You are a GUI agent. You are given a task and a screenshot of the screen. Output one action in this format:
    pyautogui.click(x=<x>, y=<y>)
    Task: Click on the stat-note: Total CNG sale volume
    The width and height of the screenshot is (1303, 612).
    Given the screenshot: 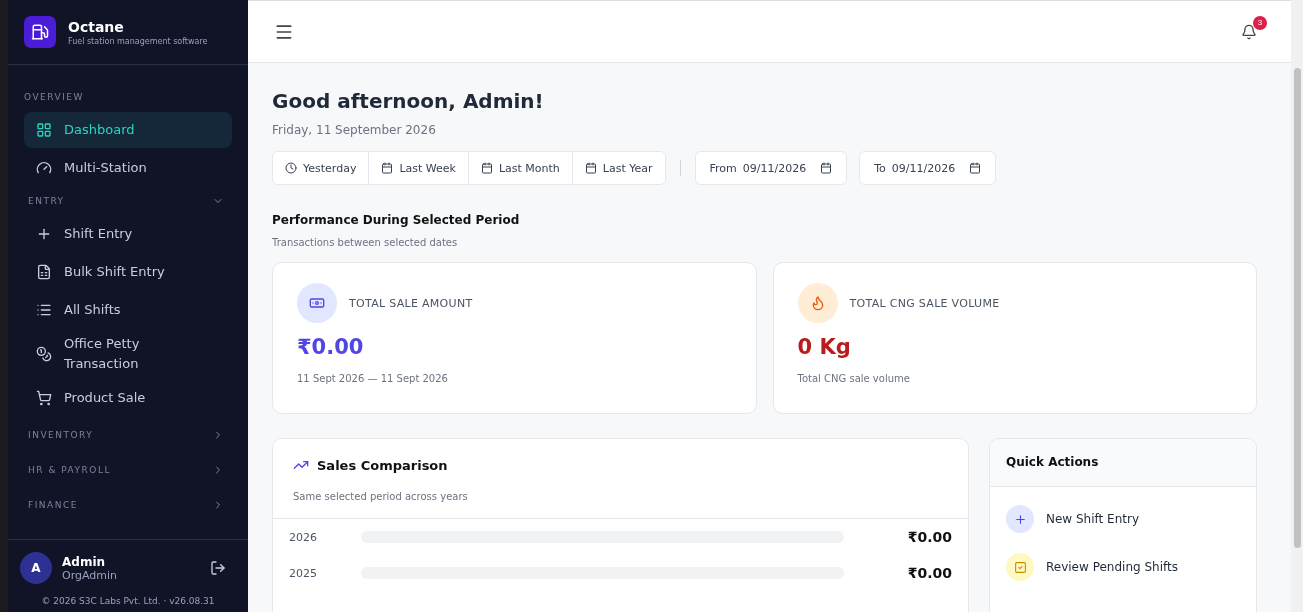 What is the action you would take?
    pyautogui.click(x=854, y=378)
    